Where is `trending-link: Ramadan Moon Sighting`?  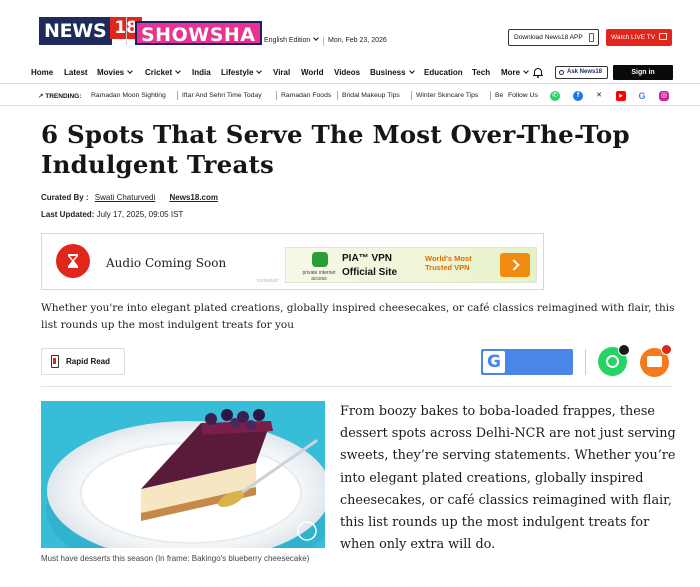 trending-link: Ramadan Moon Sighting is located at coordinates (128, 95).